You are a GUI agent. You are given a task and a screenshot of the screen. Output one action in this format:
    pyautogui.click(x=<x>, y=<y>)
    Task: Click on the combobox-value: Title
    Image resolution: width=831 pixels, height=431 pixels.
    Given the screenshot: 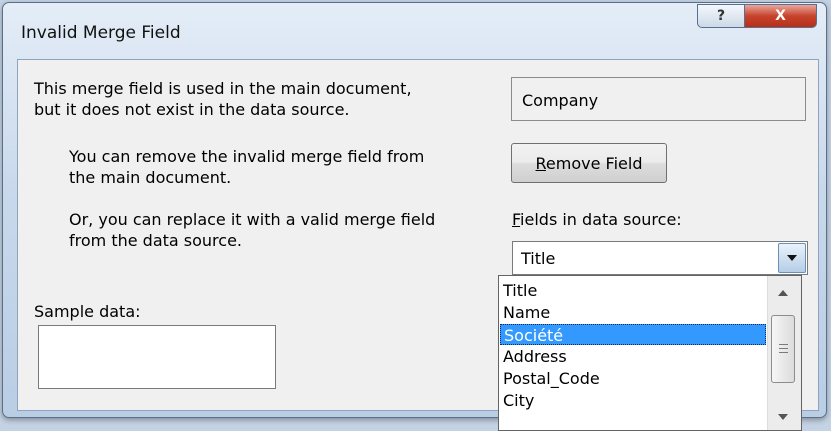 What is the action you would take?
    pyautogui.click(x=538, y=258)
    